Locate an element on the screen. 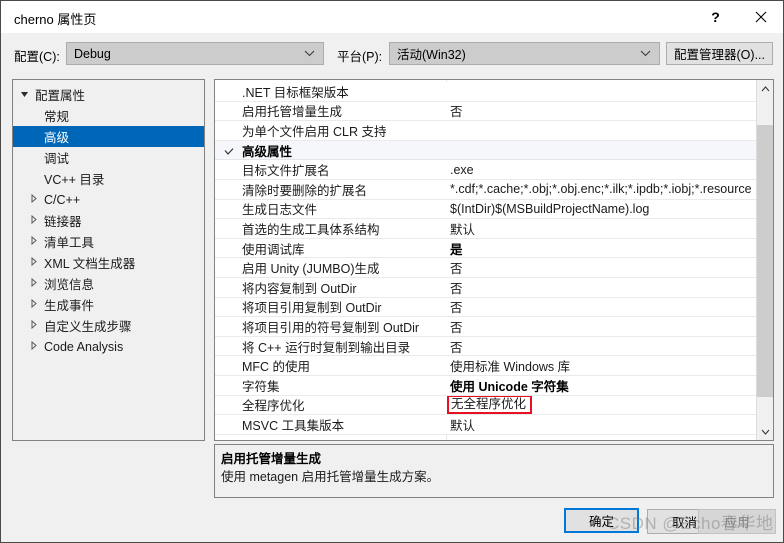 Image resolution: width=784 pixels, height=543 pixels. property-name: 生成日志文件 is located at coordinates (280, 210).